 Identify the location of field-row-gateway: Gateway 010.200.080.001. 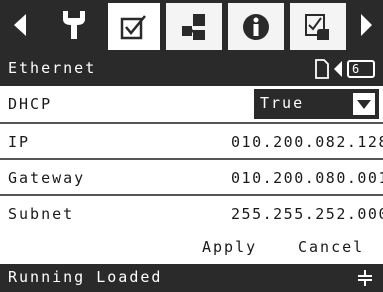
(191, 178).